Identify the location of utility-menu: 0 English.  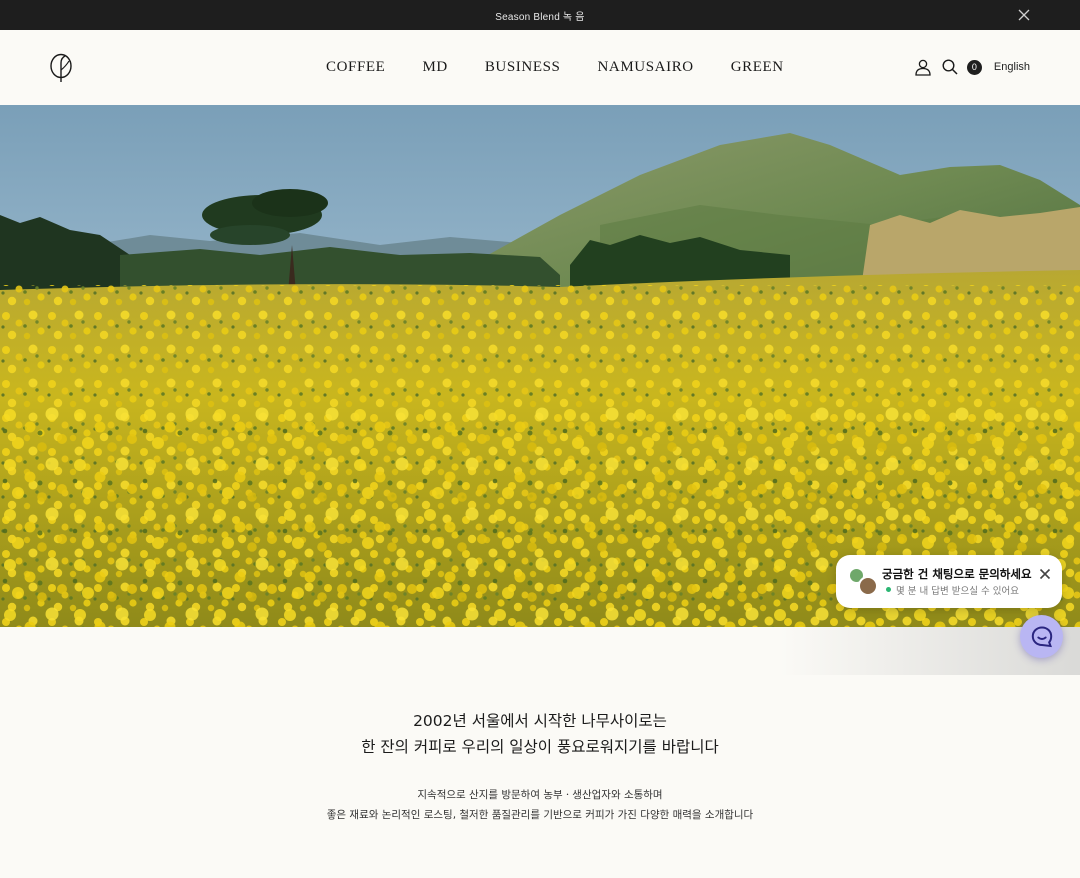
(968, 67).